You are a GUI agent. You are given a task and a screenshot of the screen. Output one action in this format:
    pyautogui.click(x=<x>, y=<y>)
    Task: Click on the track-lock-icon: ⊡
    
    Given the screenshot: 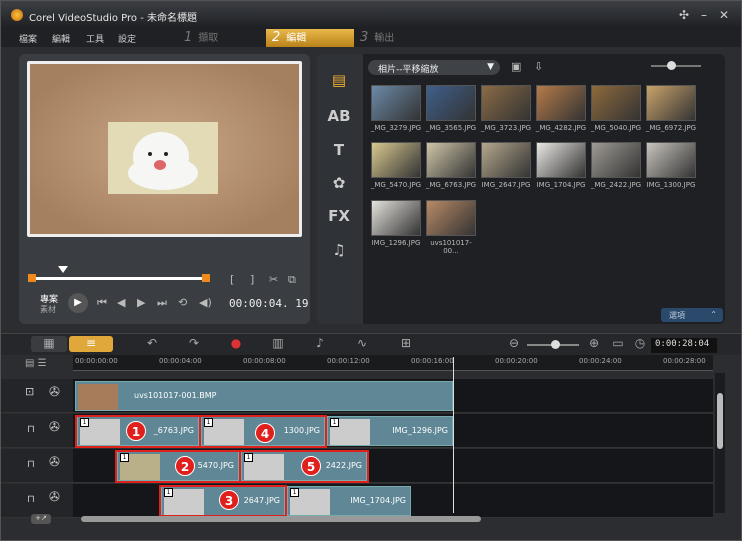 What is the action you would take?
    pyautogui.click(x=29, y=391)
    